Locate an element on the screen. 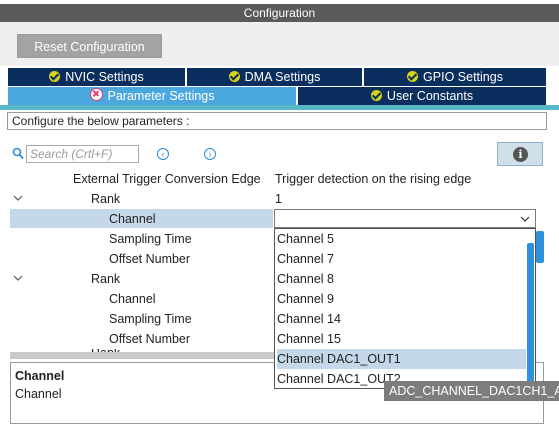  search-input: Search (Crtl+F) is located at coordinates (82, 154).